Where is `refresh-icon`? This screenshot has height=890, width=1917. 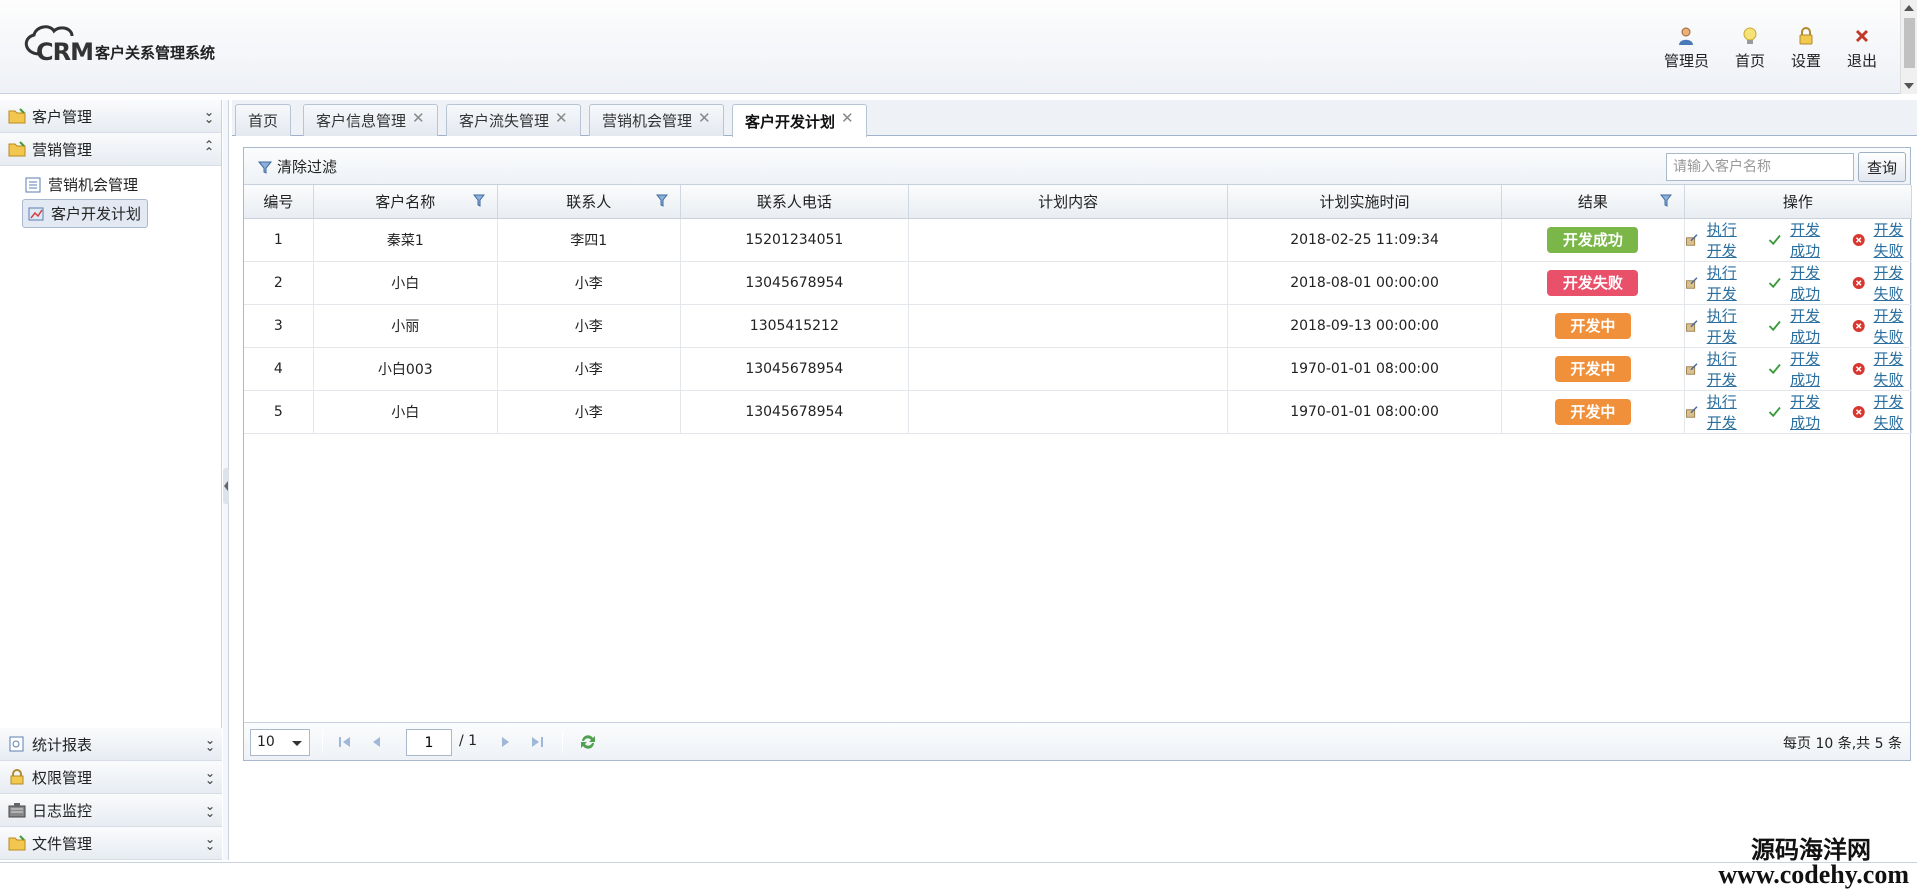
refresh-icon is located at coordinates (588, 742).